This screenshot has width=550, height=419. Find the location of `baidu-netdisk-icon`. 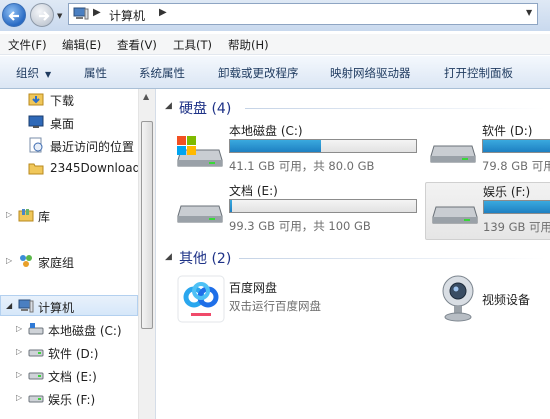

baidu-netdisk-icon is located at coordinates (201, 299).